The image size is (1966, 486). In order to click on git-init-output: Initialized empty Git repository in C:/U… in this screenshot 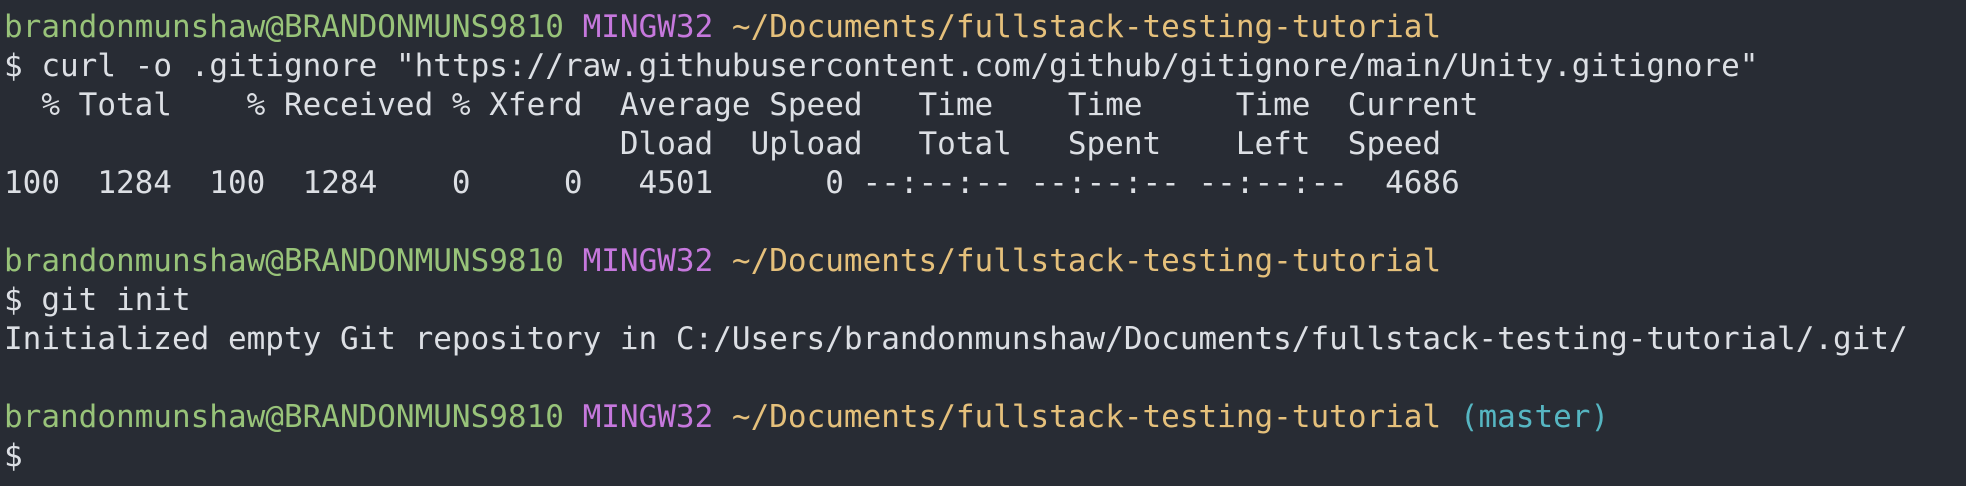, I will do `click(956, 339)`.